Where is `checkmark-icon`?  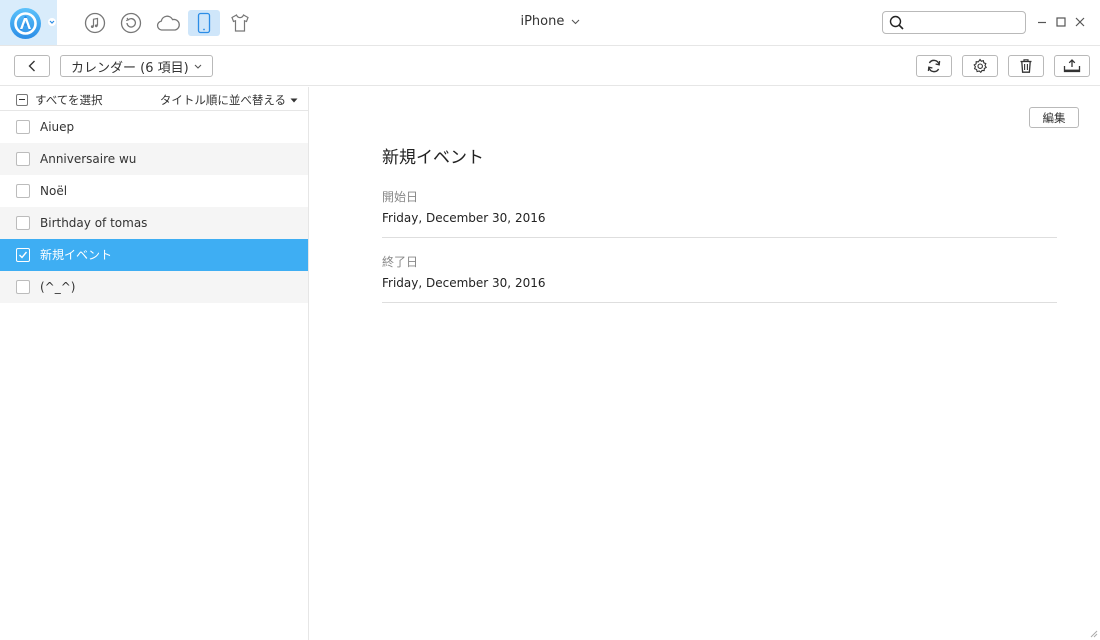 checkmark-icon is located at coordinates (23, 255).